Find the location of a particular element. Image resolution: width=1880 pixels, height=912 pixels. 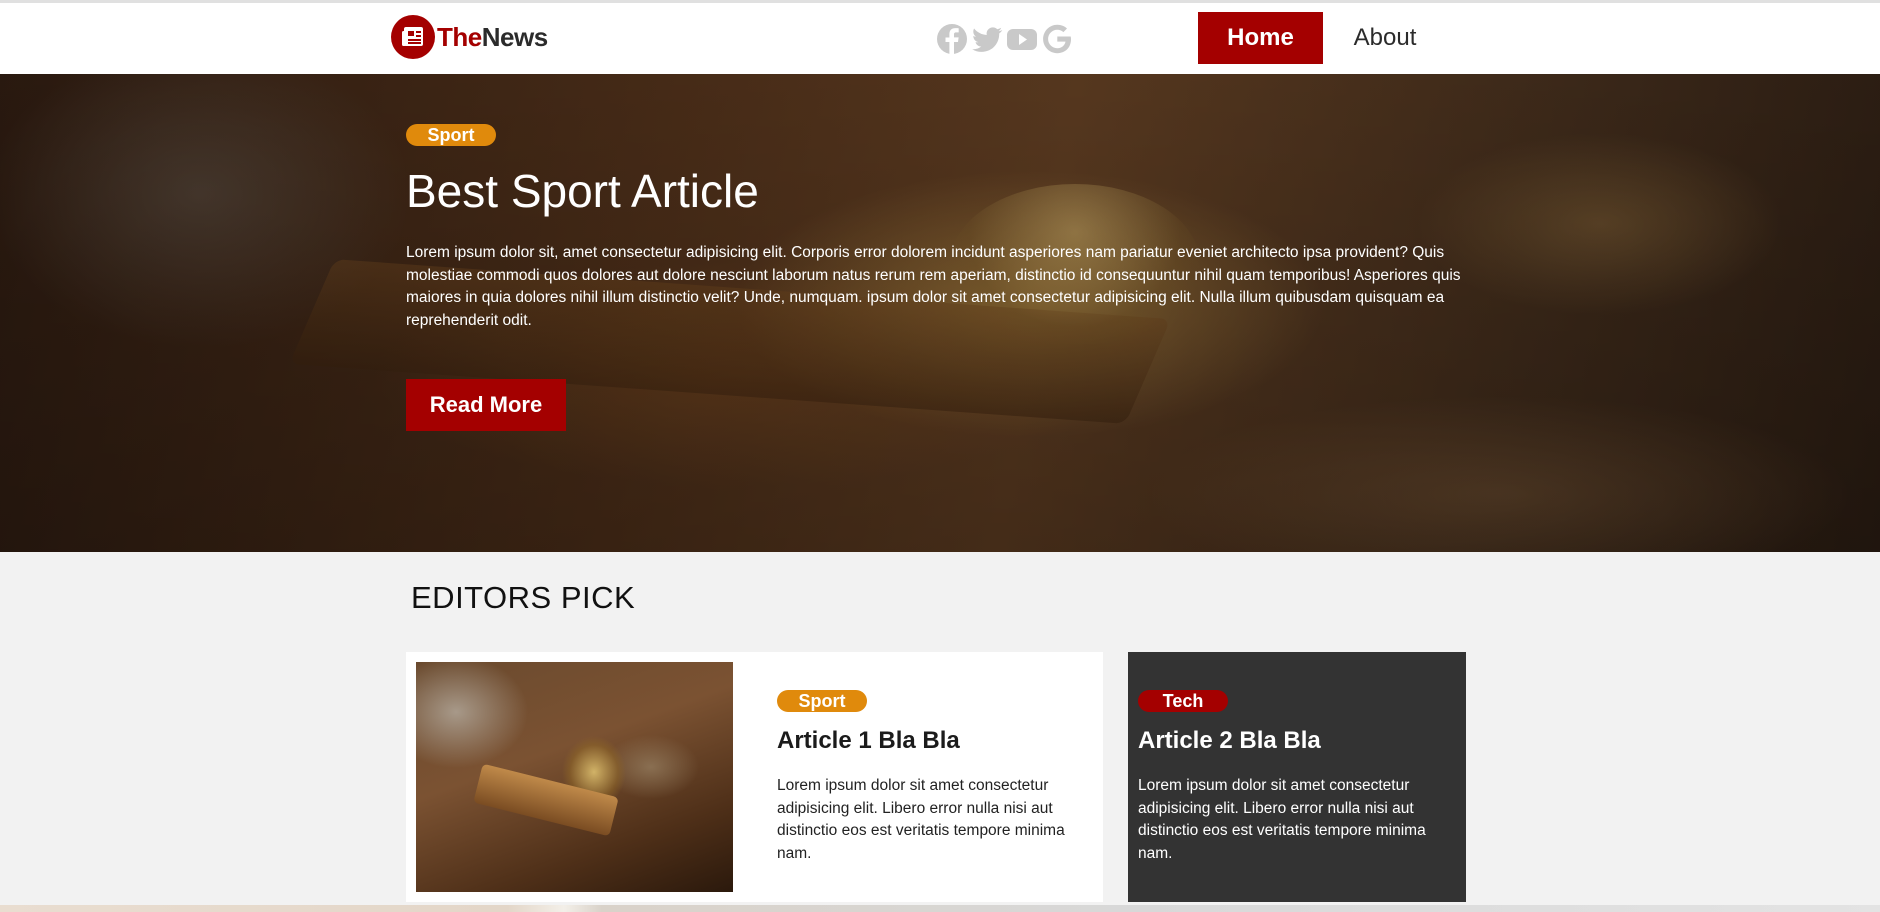

hero-category-badge: Sport is located at coordinates (451, 135).